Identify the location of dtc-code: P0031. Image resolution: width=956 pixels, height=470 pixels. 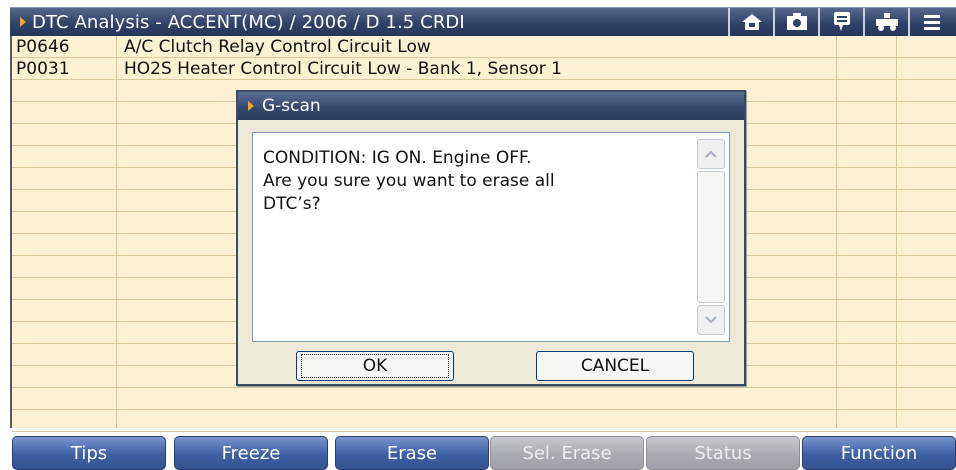
(43, 69).